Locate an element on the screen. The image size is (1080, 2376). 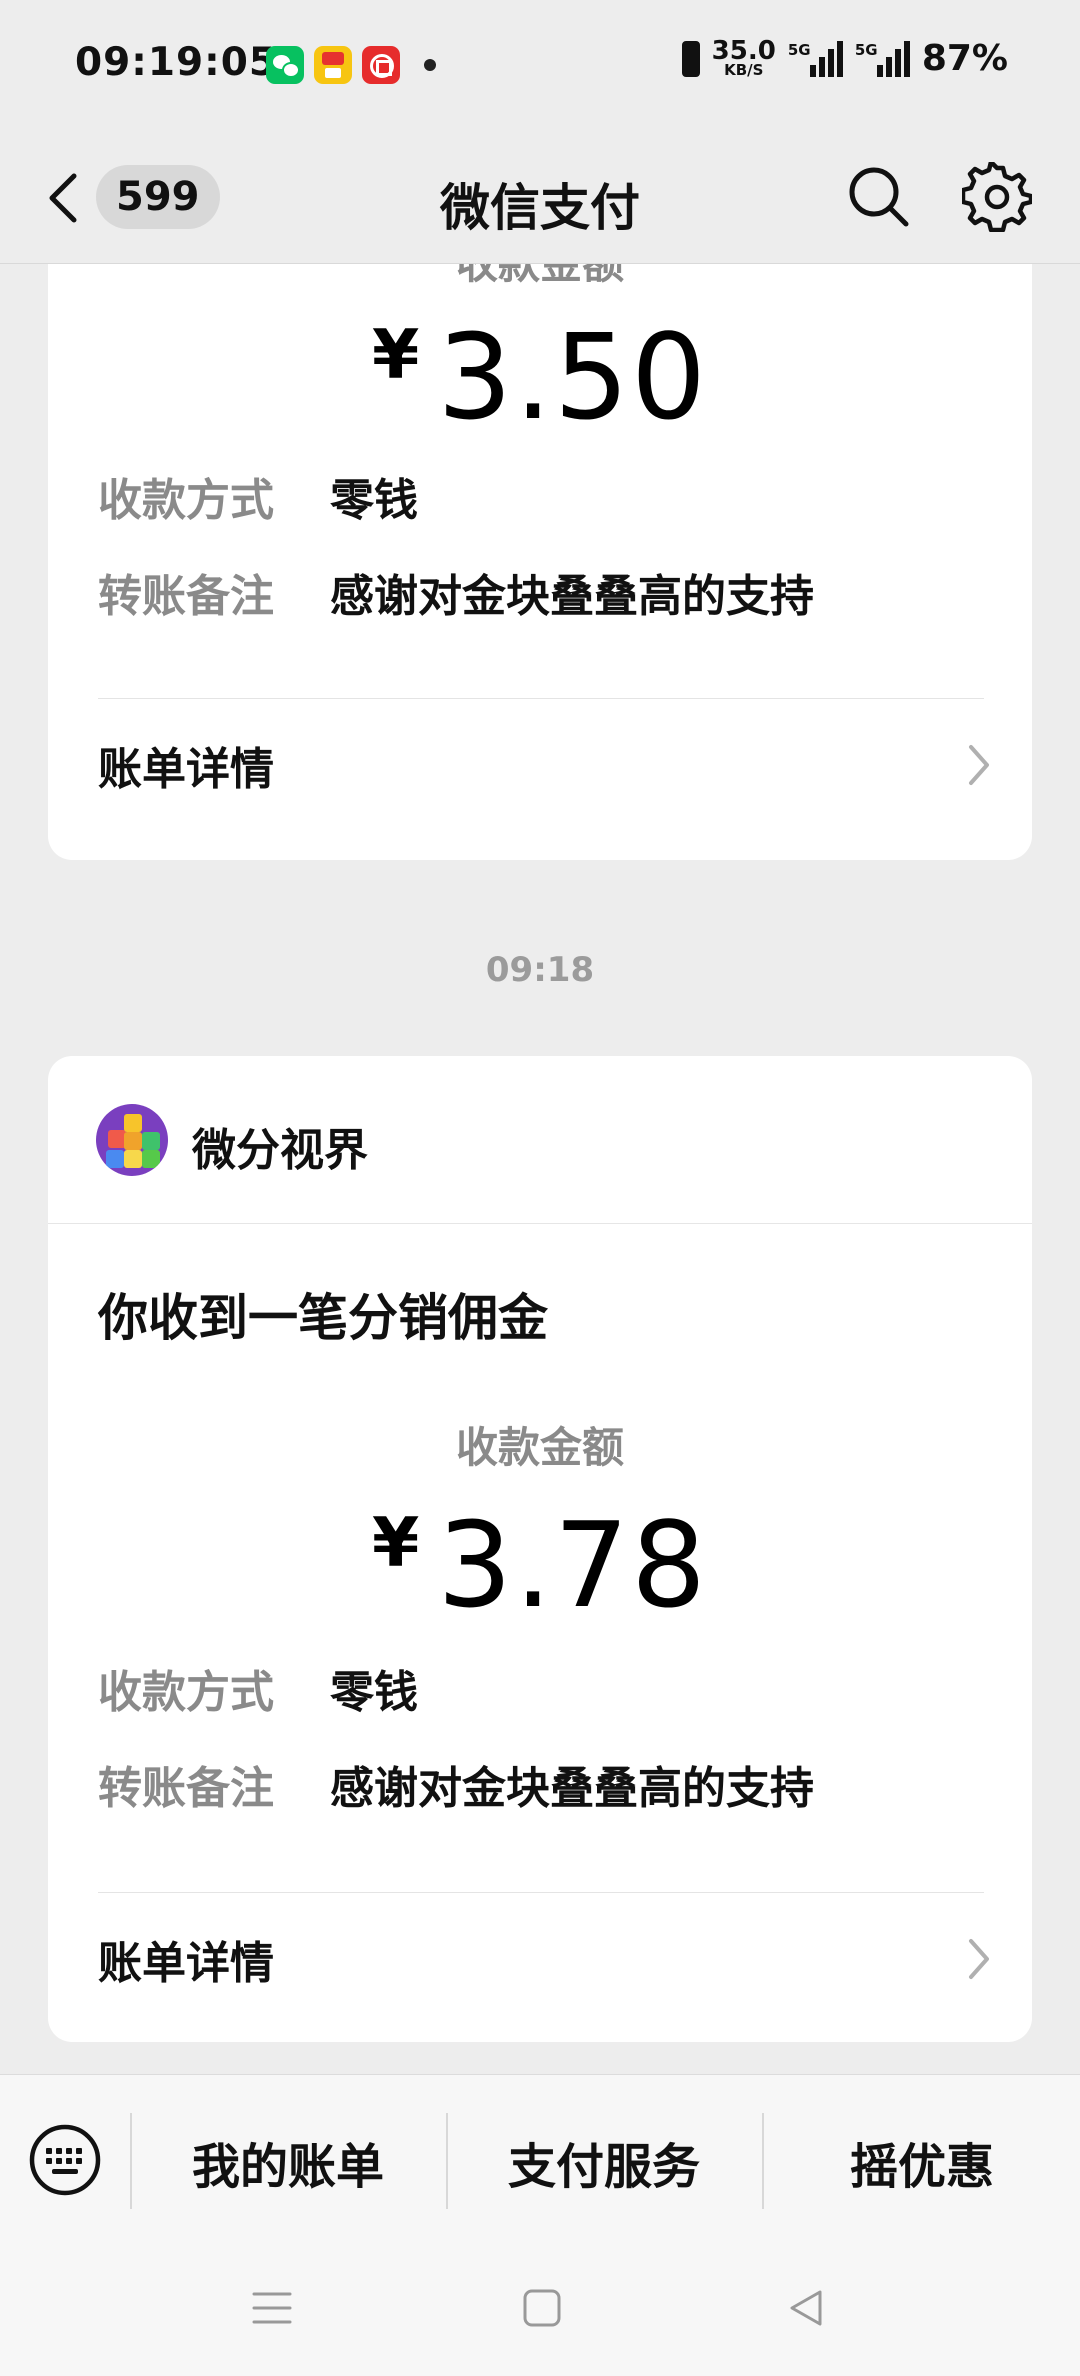
menu-my-bills: 我的账单 is located at coordinates (288, 2162).